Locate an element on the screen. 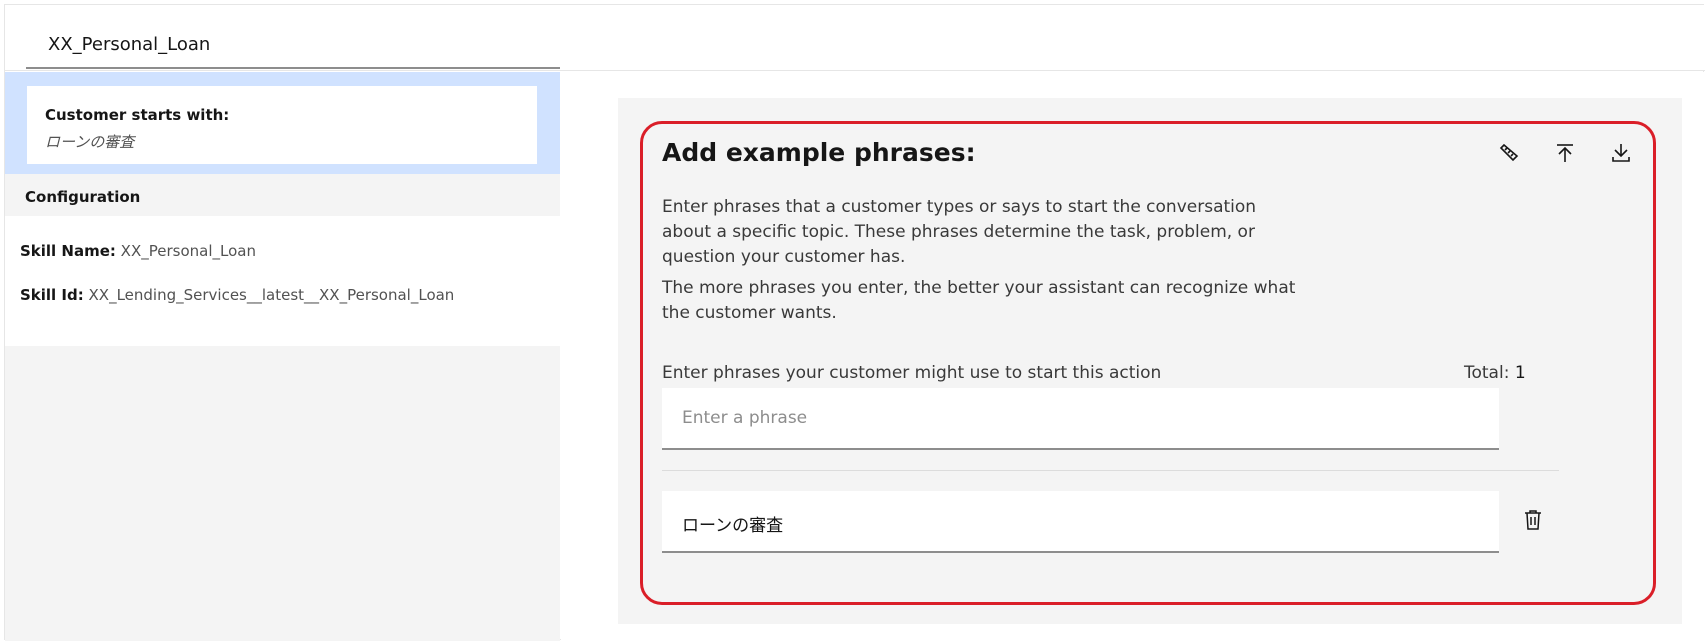 Image resolution: width=1708 pixels, height=644 pixels. starts-with-label: Customer starts with: is located at coordinates (137, 115).